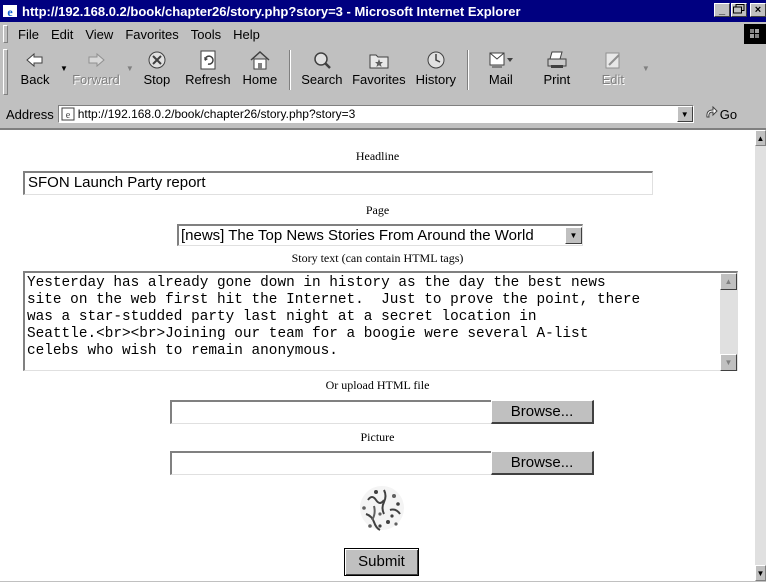  I want to click on page-icon: e, so click(68, 114).